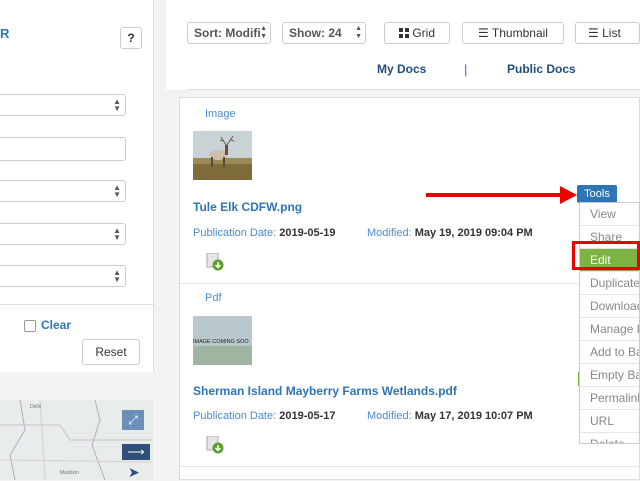  Describe the element at coordinates (403, 45) in the screenshot. I see `results-toolbar` at that location.